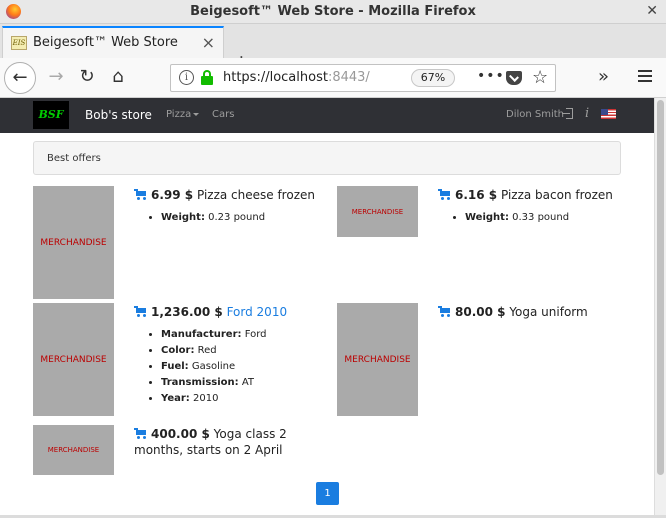  I want to click on site-favicon-icon: EIS, so click(19, 43).